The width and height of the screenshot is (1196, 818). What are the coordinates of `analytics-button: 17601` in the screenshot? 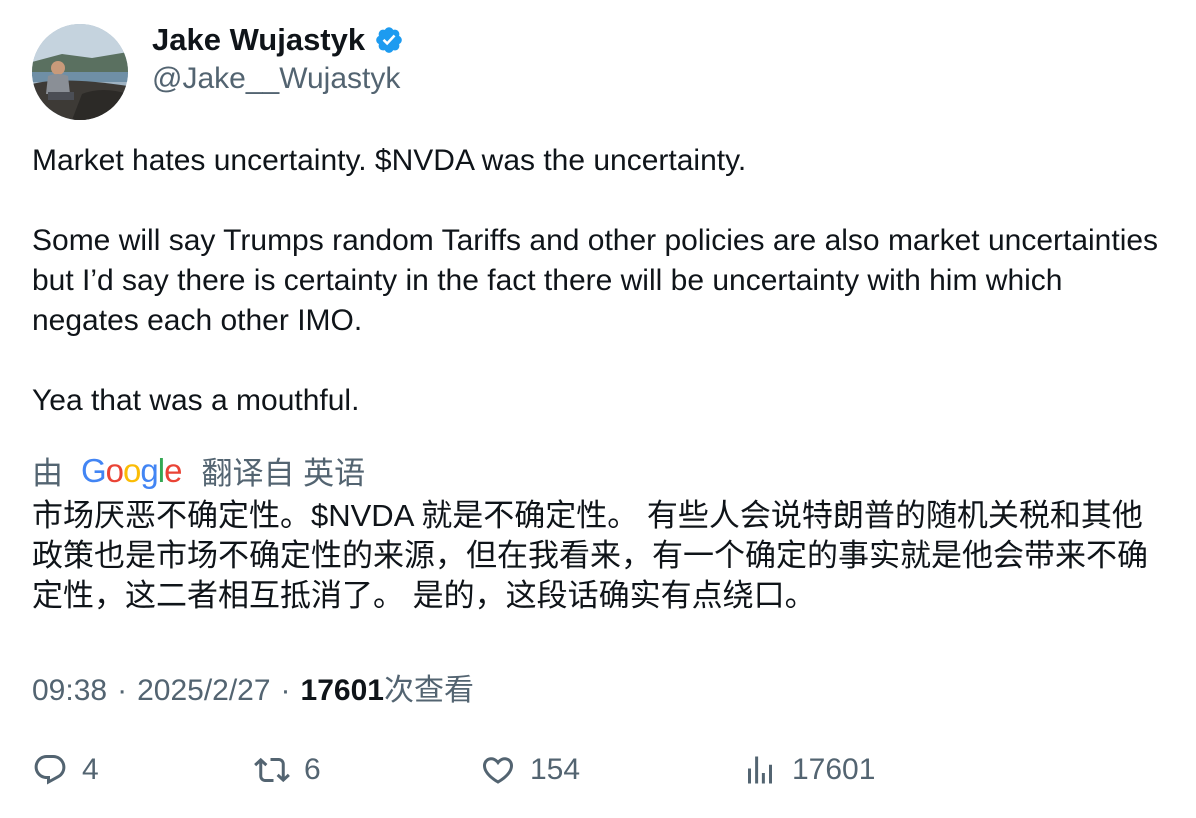 It's located at (808, 770).